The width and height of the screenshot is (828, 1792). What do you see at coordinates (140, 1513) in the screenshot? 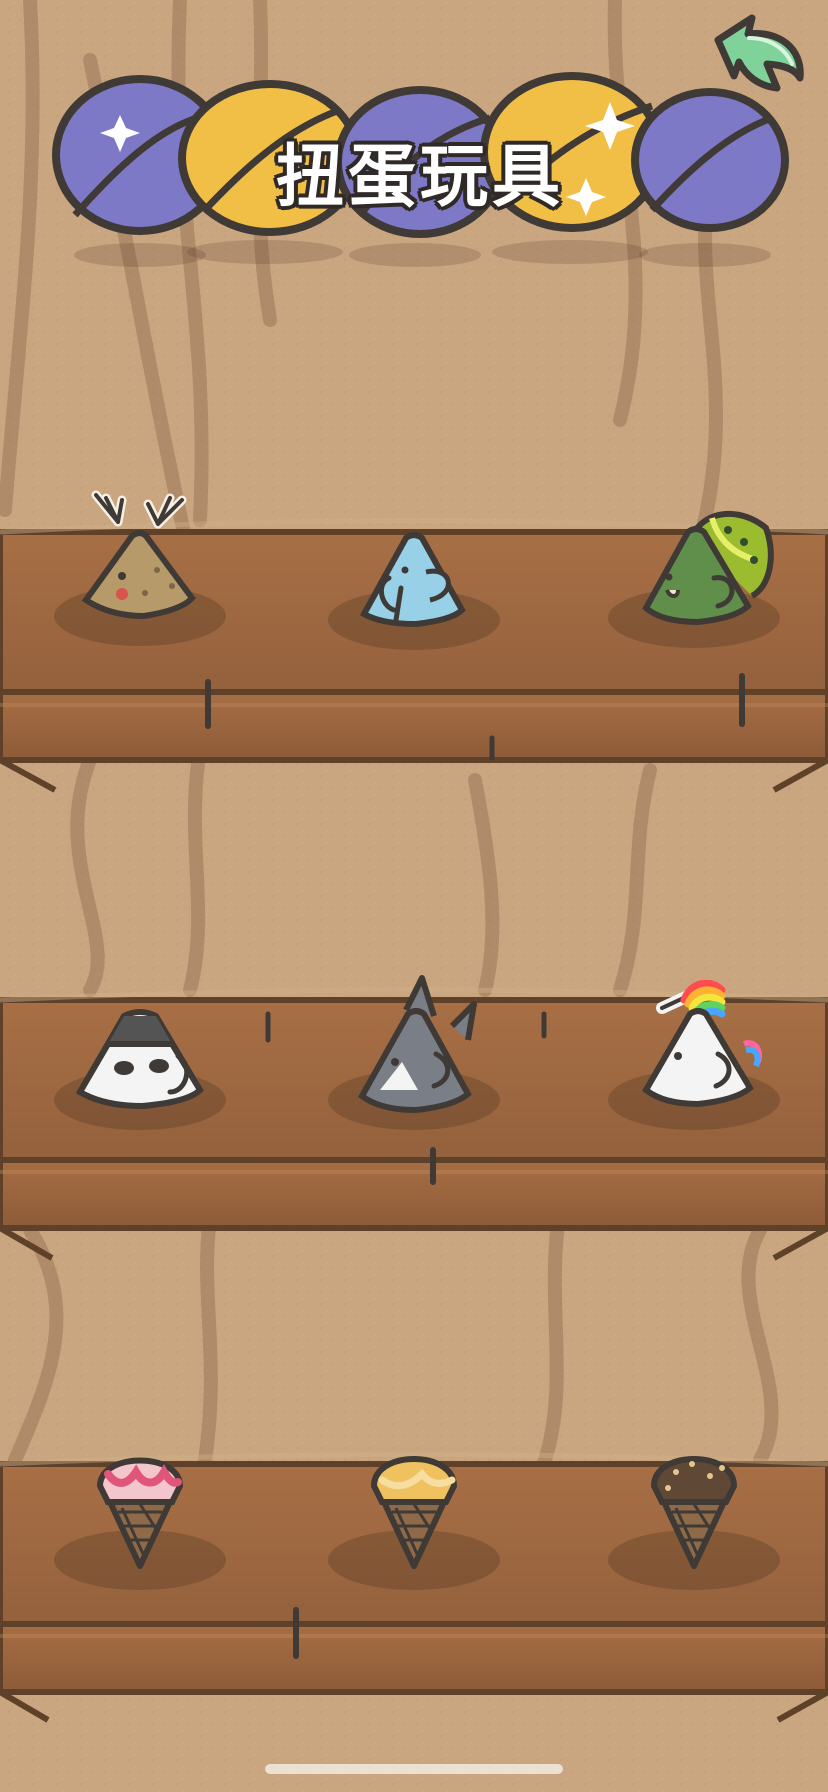
I see `strawberry-ice-cream-toy` at bounding box center [140, 1513].